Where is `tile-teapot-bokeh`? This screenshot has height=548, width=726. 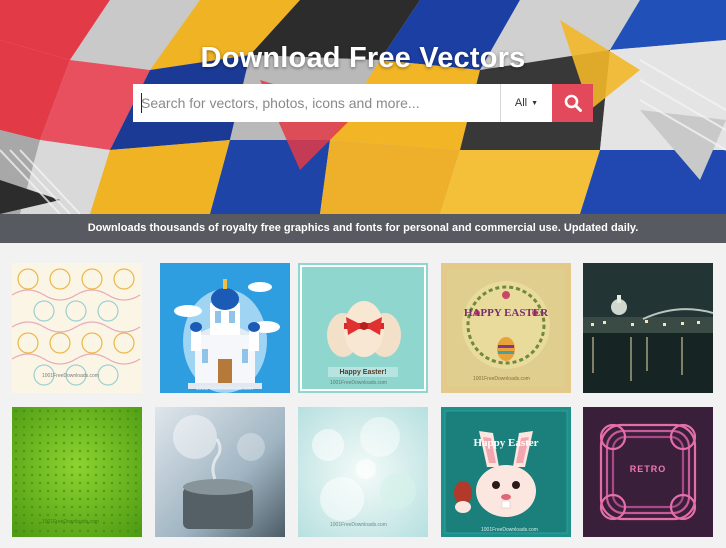
tile-teapot-bokeh is located at coordinates (220, 472).